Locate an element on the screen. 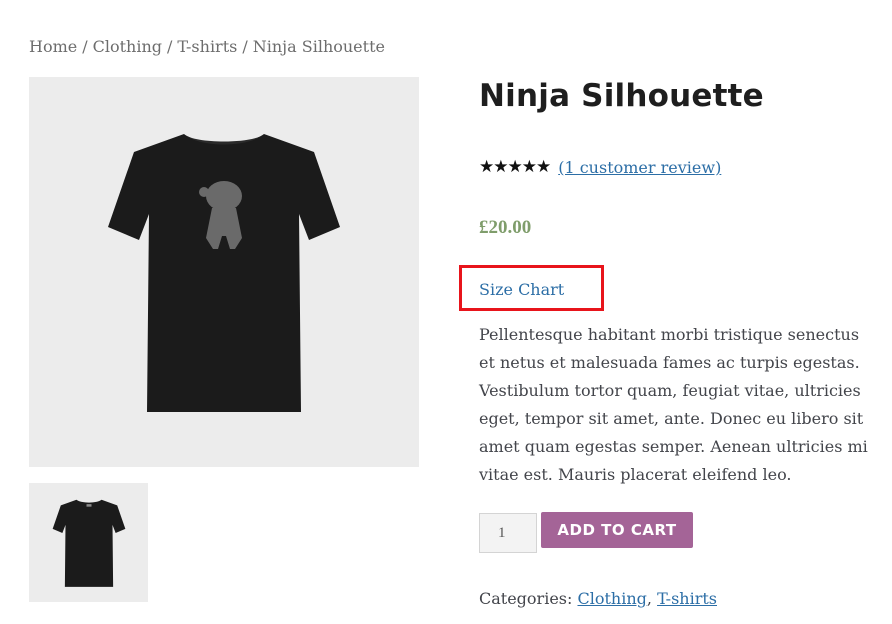 Image resolution: width=892 pixels, height=624 pixels. tshirt-front-image is located at coordinates (224, 273).